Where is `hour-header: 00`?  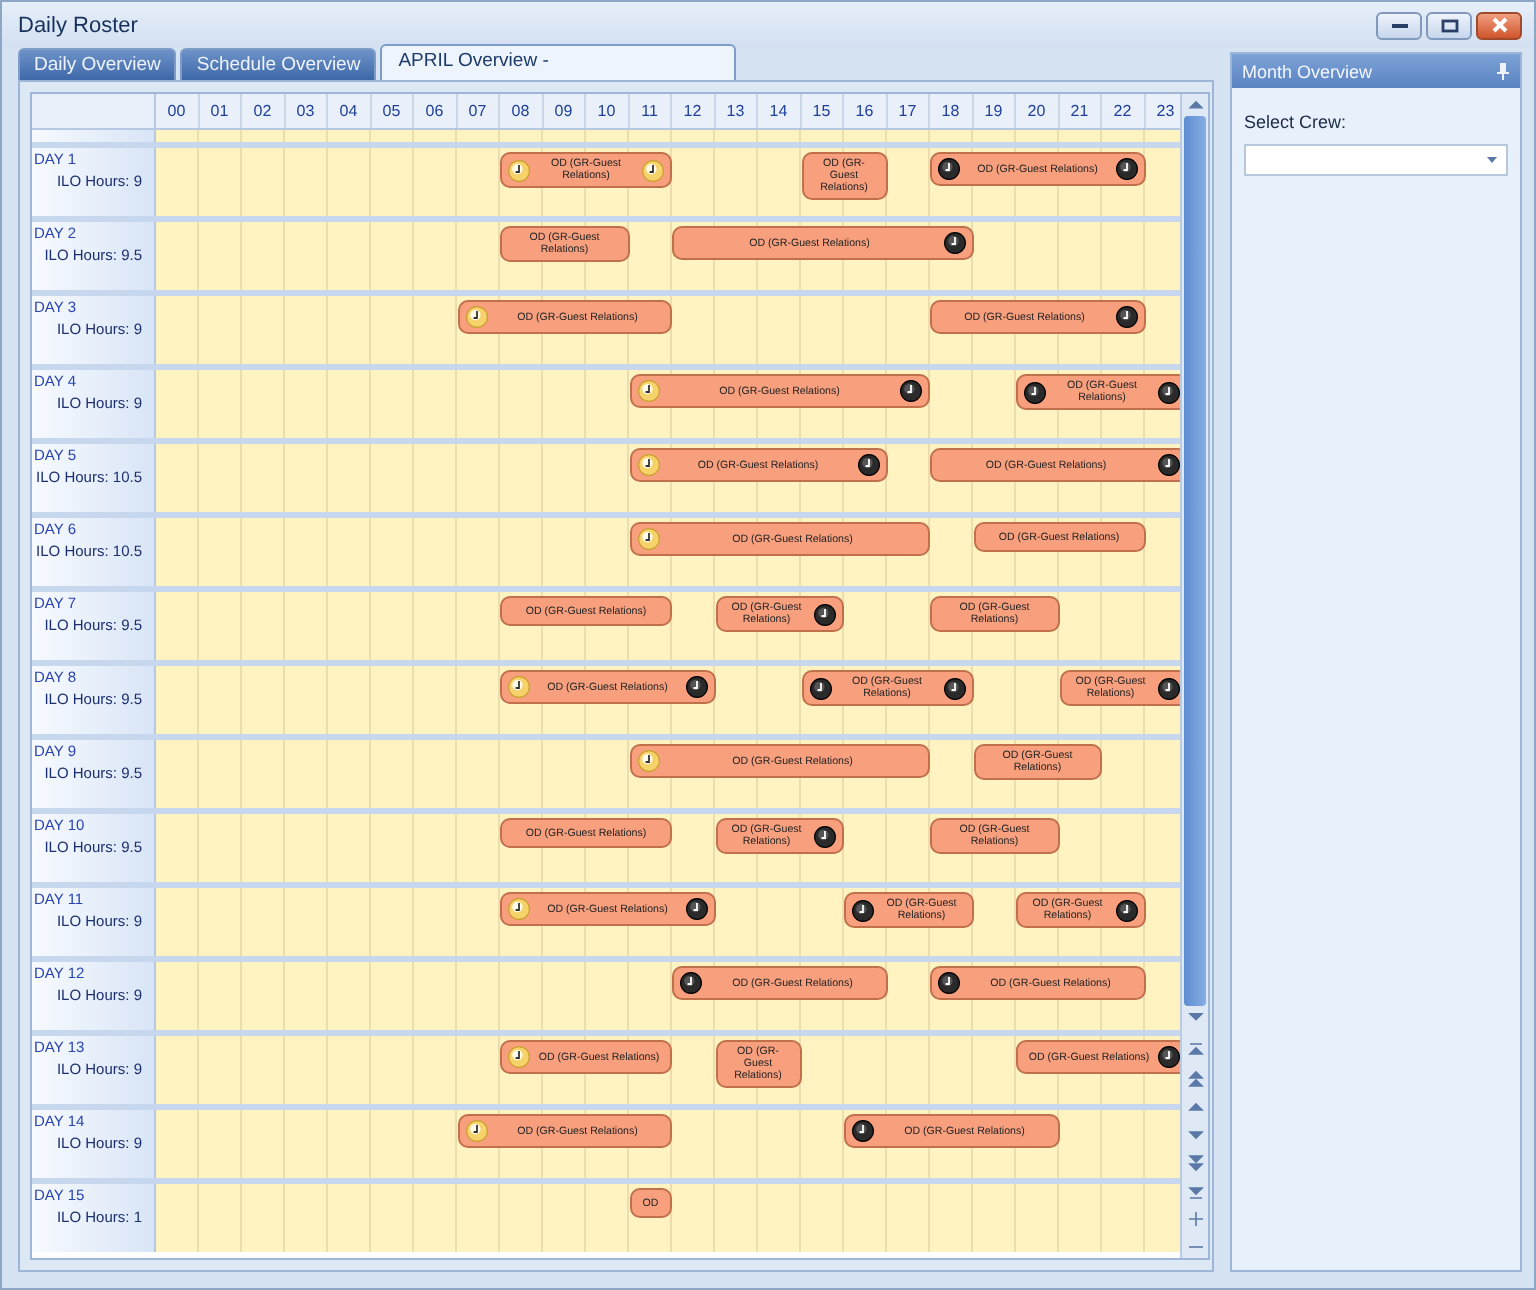
hour-header: 00 is located at coordinates (177, 111).